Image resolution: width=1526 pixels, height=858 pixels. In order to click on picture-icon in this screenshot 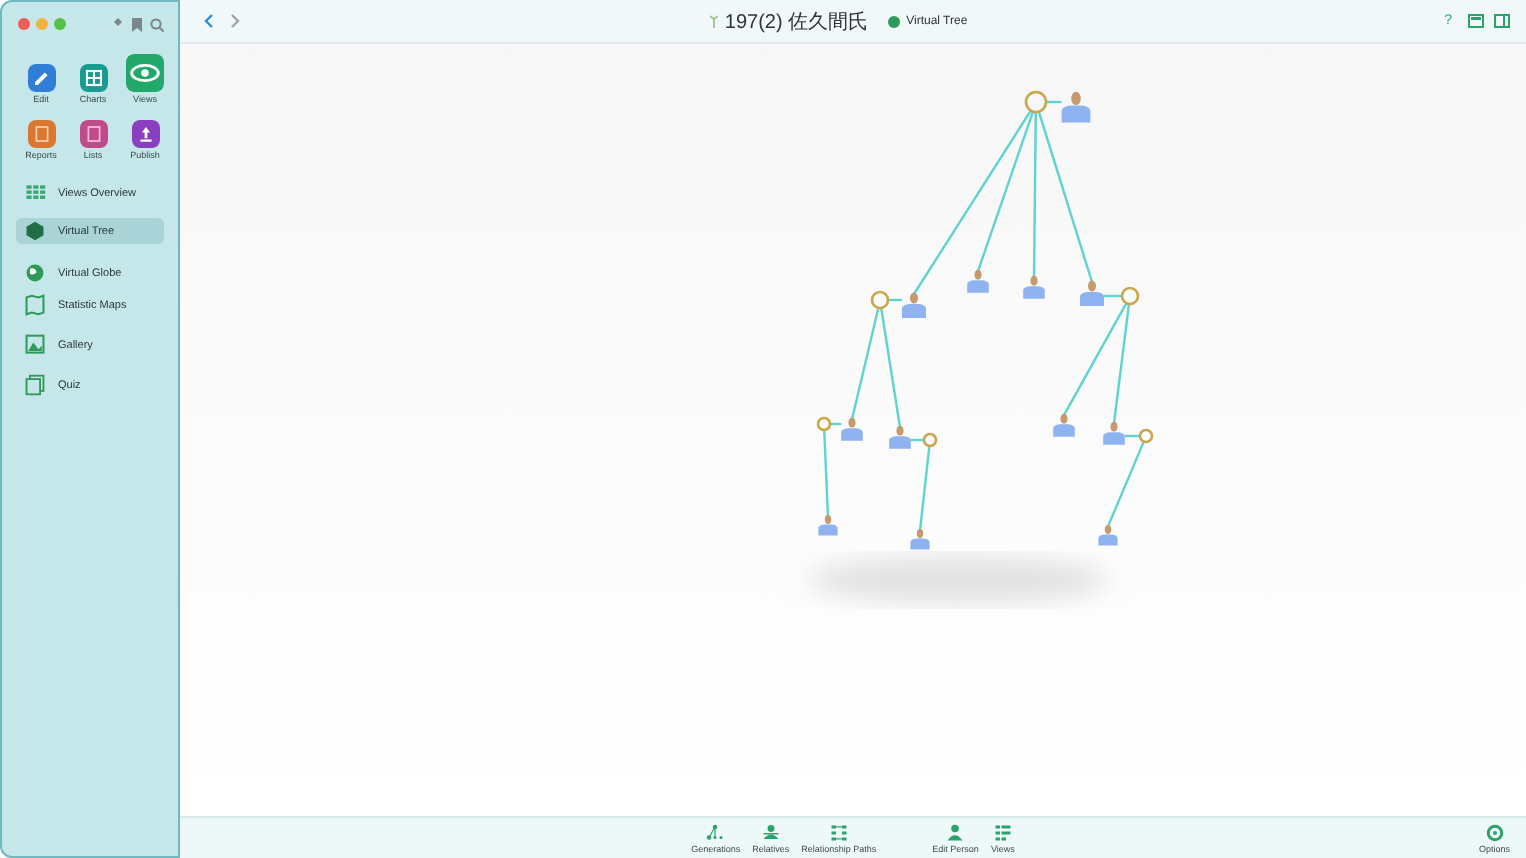, I will do `click(35, 345)`.